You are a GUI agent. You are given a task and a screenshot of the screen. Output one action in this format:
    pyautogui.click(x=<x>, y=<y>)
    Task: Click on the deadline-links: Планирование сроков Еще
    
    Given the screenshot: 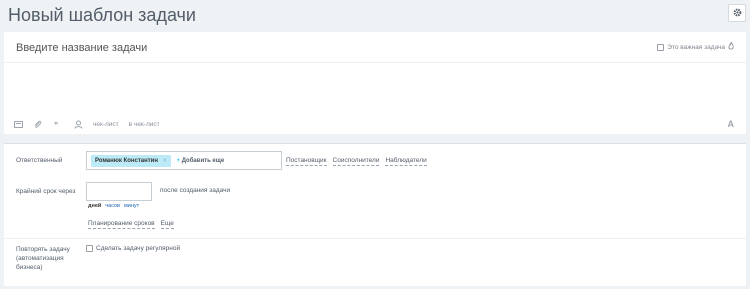 What is the action you would take?
    pyautogui.click(x=131, y=224)
    